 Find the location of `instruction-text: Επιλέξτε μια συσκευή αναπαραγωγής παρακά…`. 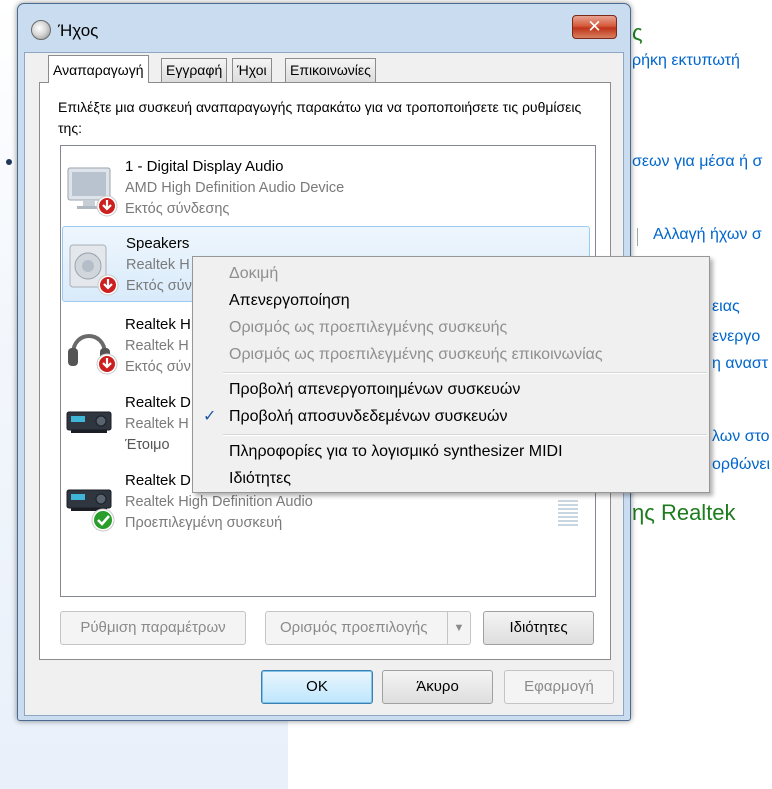

instruction-text: Επιλέξτε μια συσκευή αναπαραγωγής παρακά… is located at coordinates (320, 117).